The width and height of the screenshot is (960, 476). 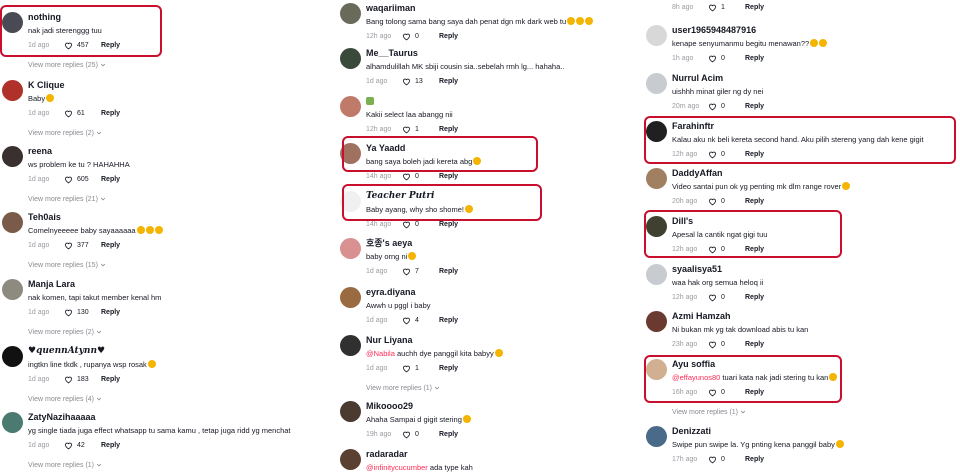 I want to click on comment-username: Me__Taurus, so click(x=500, y=53).